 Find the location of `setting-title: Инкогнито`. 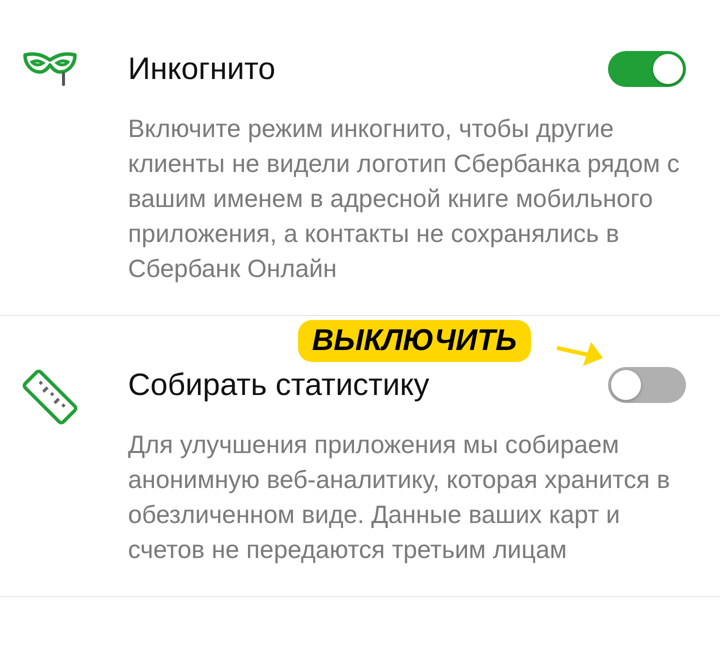

setting-title: Инкогнито is located at coordinates (202, 69).